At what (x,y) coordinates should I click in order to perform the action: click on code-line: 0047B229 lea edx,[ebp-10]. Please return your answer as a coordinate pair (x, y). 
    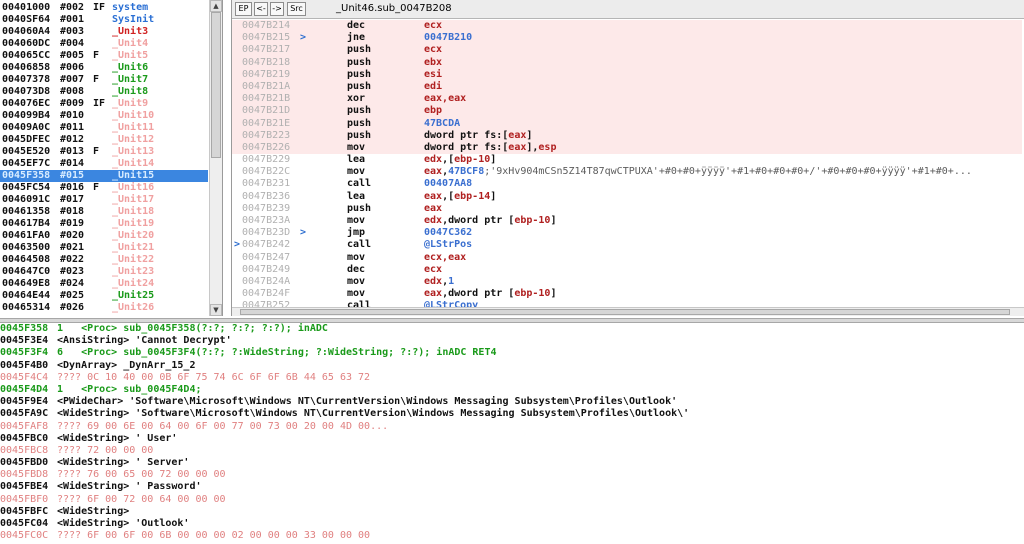
    Looking at the image, I should click on (627, 160).